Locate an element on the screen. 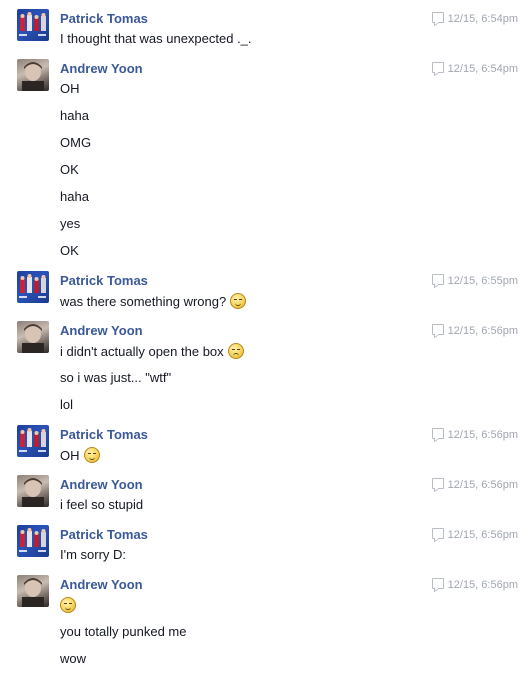 The height and width of the screenshot is (678, 530). message-text: you totally punked me is located at coordinates (123, 631).